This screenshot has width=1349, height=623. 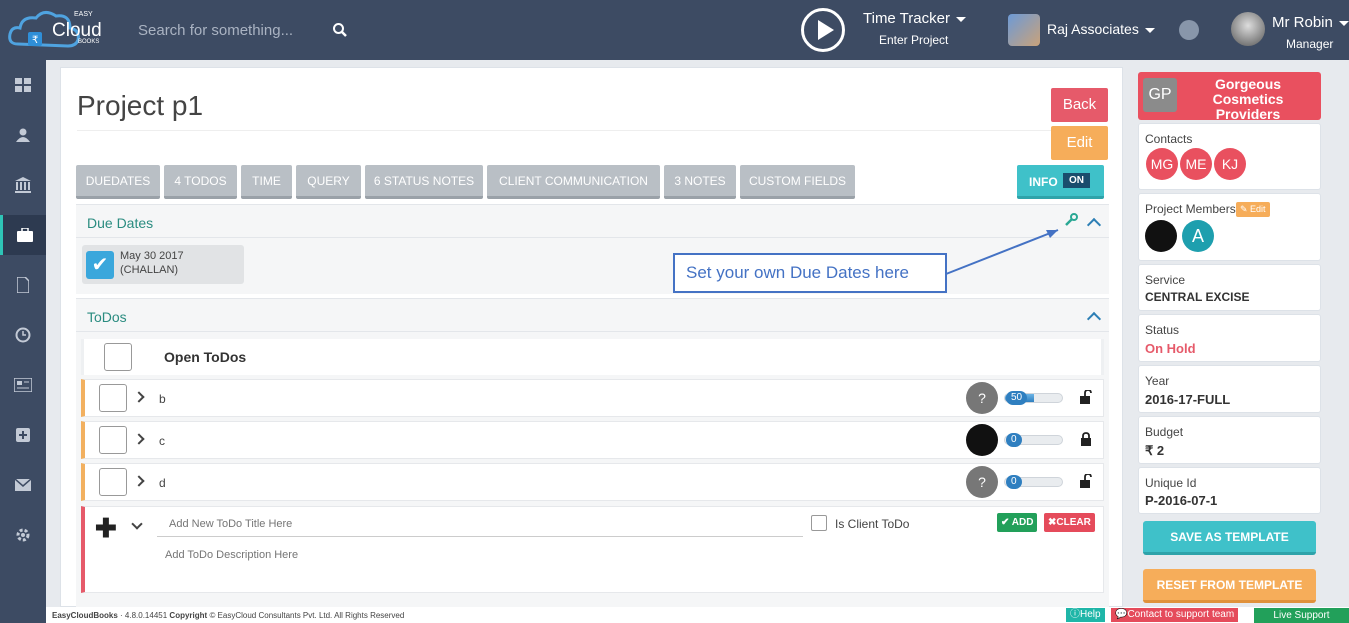 I want to click on new-todo-description-input, so click(x=480, y=567).